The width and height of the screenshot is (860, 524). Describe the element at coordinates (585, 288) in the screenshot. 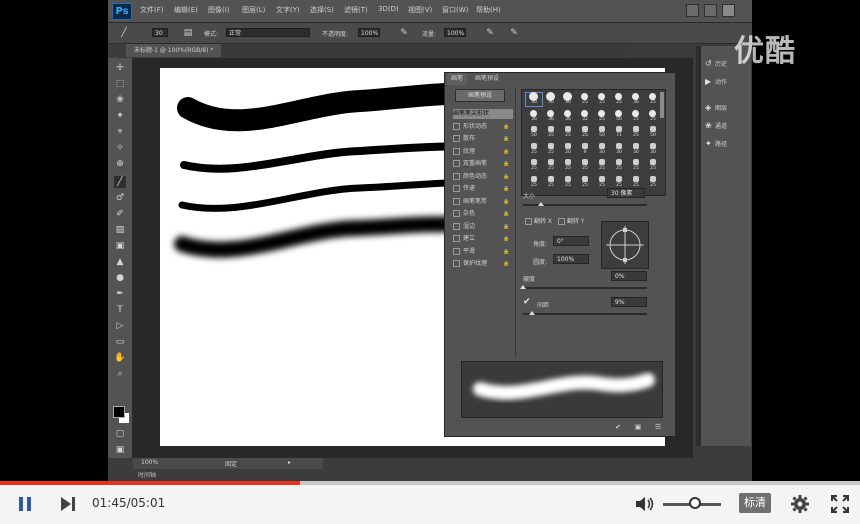

I see `hardness-slider` at that location.